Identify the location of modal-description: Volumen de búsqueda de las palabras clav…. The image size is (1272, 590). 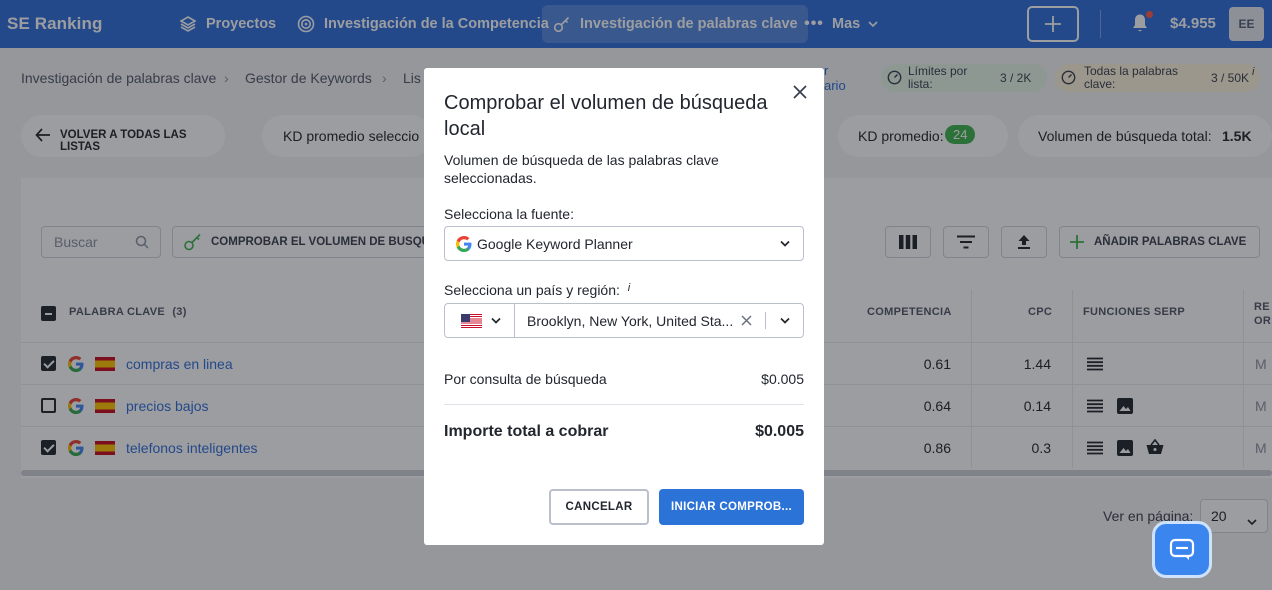
(581, 169).